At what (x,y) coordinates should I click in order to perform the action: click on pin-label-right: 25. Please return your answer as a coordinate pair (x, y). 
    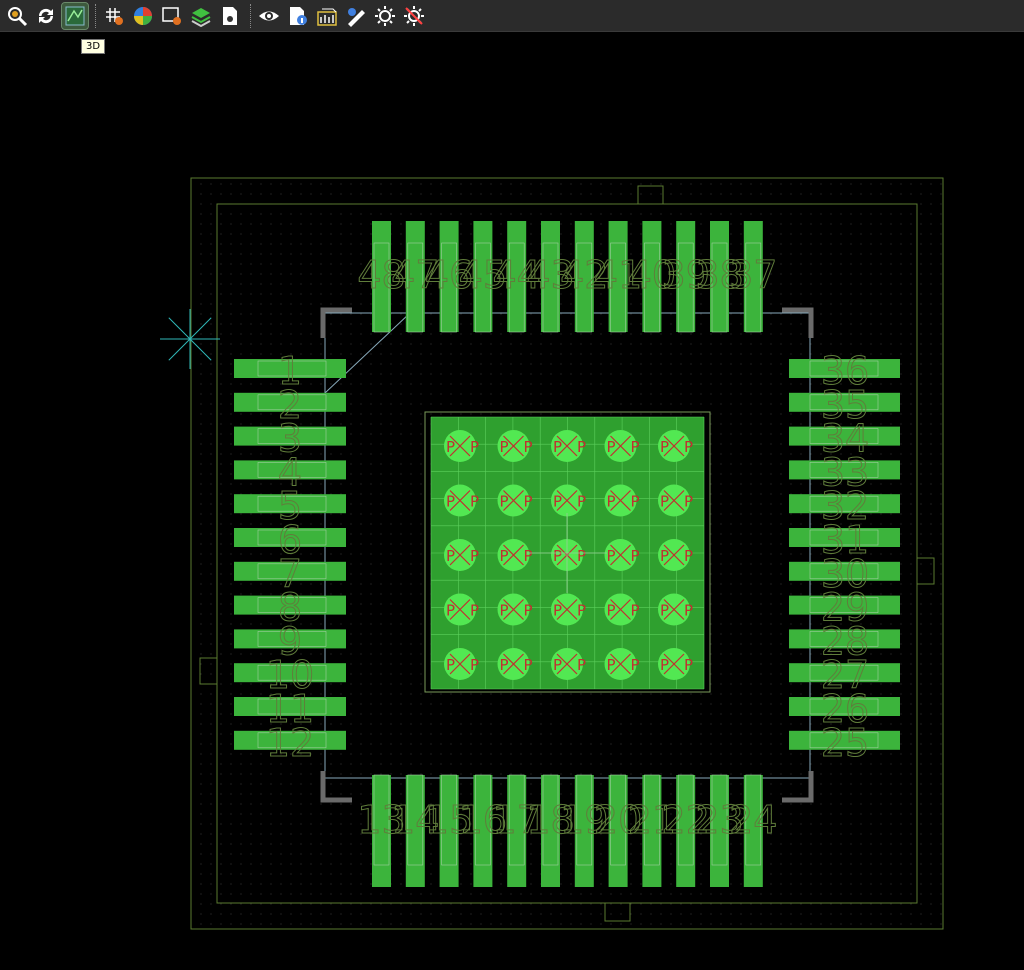
    Looking at the image, I should click on (845, 743).